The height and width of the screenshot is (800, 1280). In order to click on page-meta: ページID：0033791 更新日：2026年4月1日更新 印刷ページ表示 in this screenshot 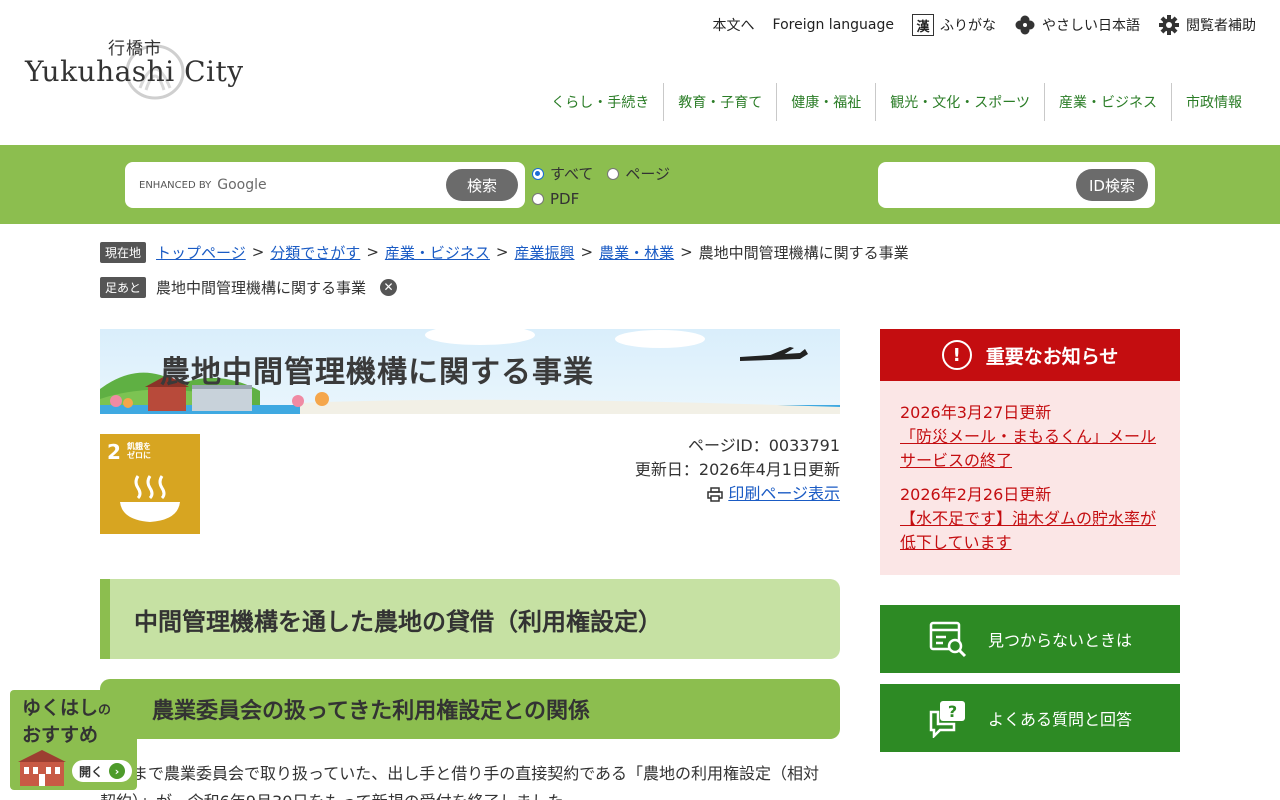, I will do `click(737, 471)`.